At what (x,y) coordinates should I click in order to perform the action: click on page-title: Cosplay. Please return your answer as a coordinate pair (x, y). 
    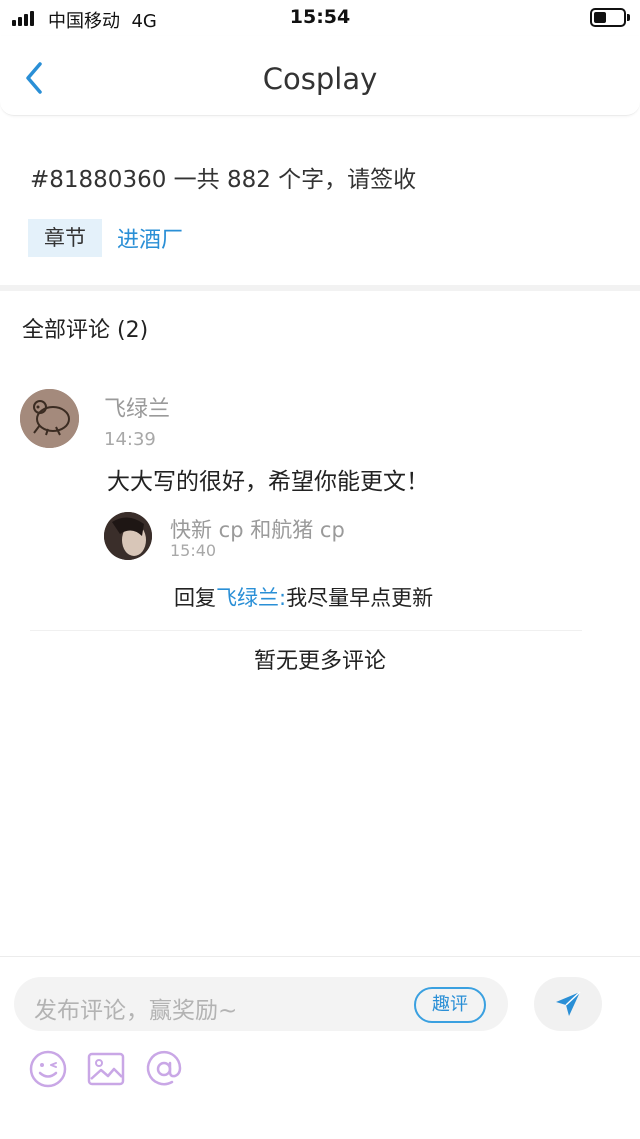
    Looking at the image, I should click on (320, 79).